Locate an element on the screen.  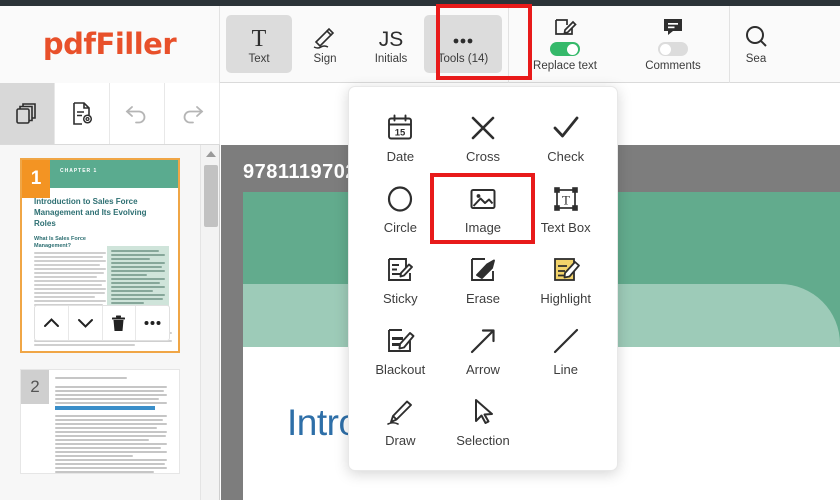
tool-label-draw: Draw is located at coordinates (400, 440).